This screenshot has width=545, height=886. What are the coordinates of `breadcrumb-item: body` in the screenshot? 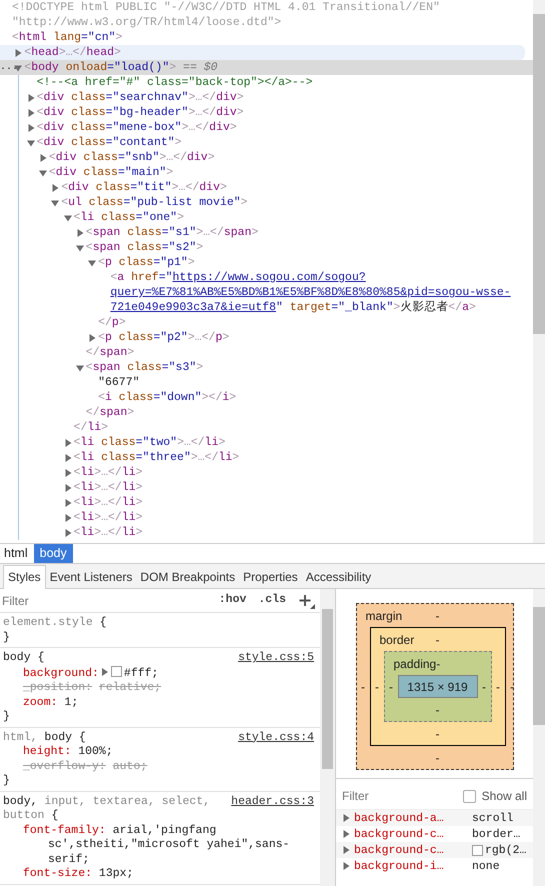 It's located at (53, 553).